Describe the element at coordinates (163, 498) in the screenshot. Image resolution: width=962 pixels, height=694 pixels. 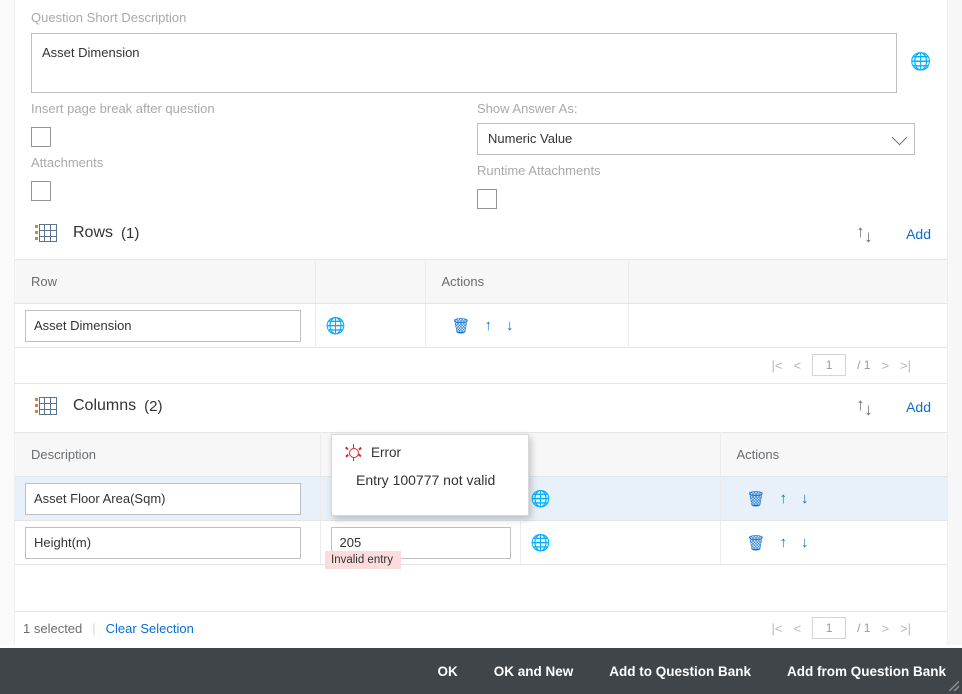
I see `column-description-input: Asset Floor Area(Sqm)` at that location.